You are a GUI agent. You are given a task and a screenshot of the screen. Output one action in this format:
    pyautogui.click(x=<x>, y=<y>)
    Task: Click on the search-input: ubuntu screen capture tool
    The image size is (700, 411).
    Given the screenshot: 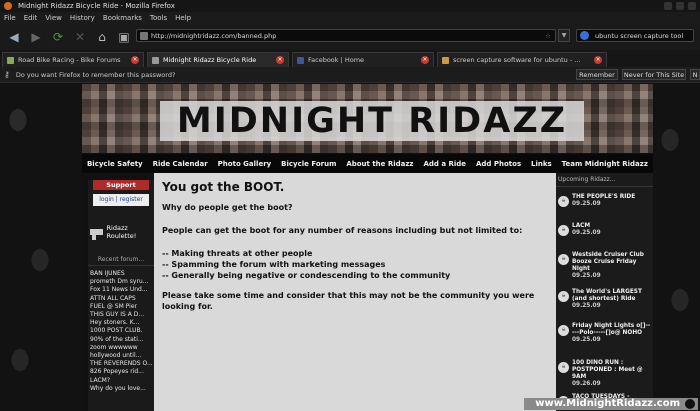 What is the action you would take?
    pyautogui.click(x=635, y=35)
    